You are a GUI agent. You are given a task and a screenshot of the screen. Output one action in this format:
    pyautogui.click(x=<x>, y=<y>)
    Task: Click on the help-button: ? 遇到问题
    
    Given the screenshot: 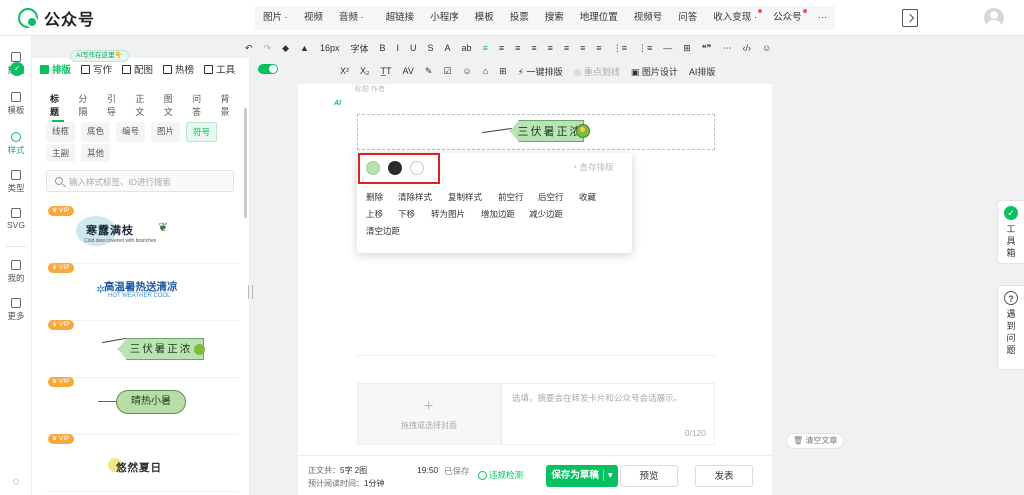 What is the action you would take?
    pyautogui.click(x=1010, y=327)
    